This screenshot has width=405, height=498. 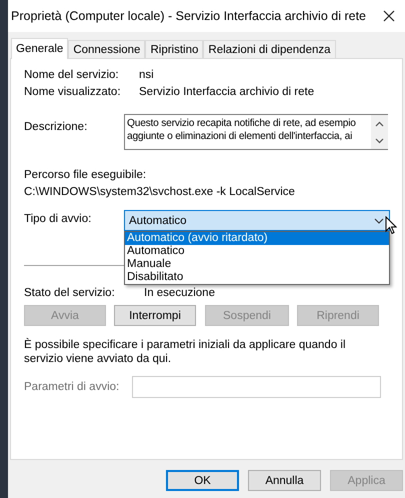 I want to click on dropdown-option: Automatico (avvio ritardato), so click(x=257, y=238).